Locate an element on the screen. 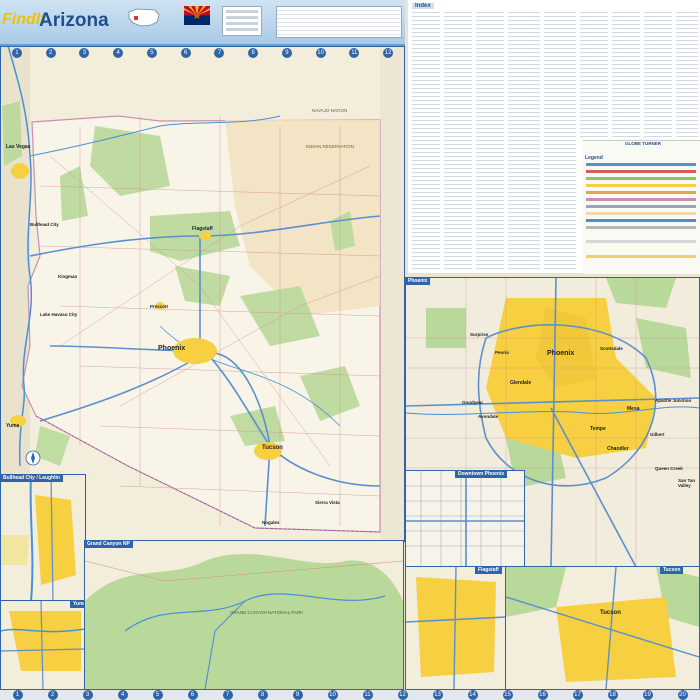 Image resolution: width=700 pixels, height=700 pixels. tucson-inset-title: Tucson is located at coordinates (672, 570).